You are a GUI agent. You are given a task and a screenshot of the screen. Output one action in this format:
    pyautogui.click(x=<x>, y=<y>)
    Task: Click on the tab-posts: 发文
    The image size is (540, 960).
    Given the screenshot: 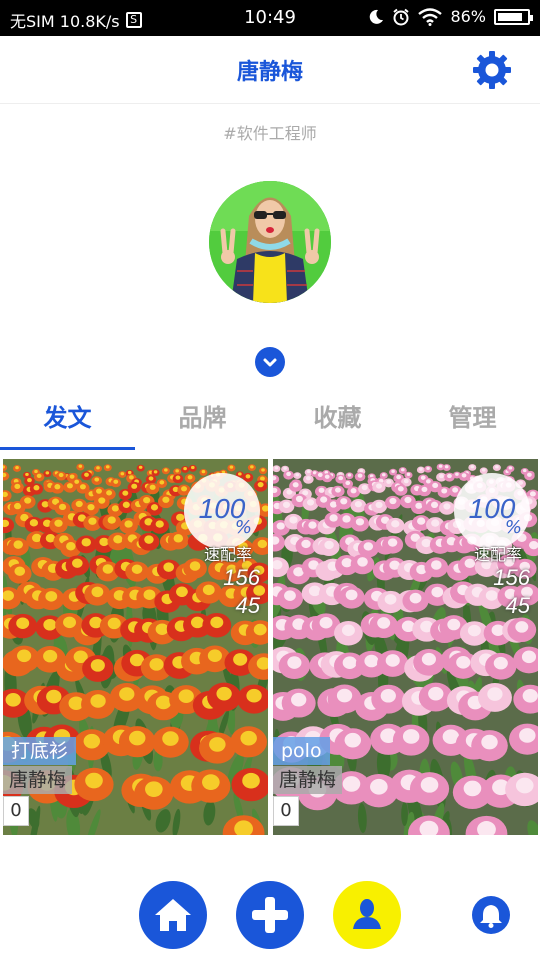 What is the action you would take?
    pyautogui.click(x=67, y=424)
    